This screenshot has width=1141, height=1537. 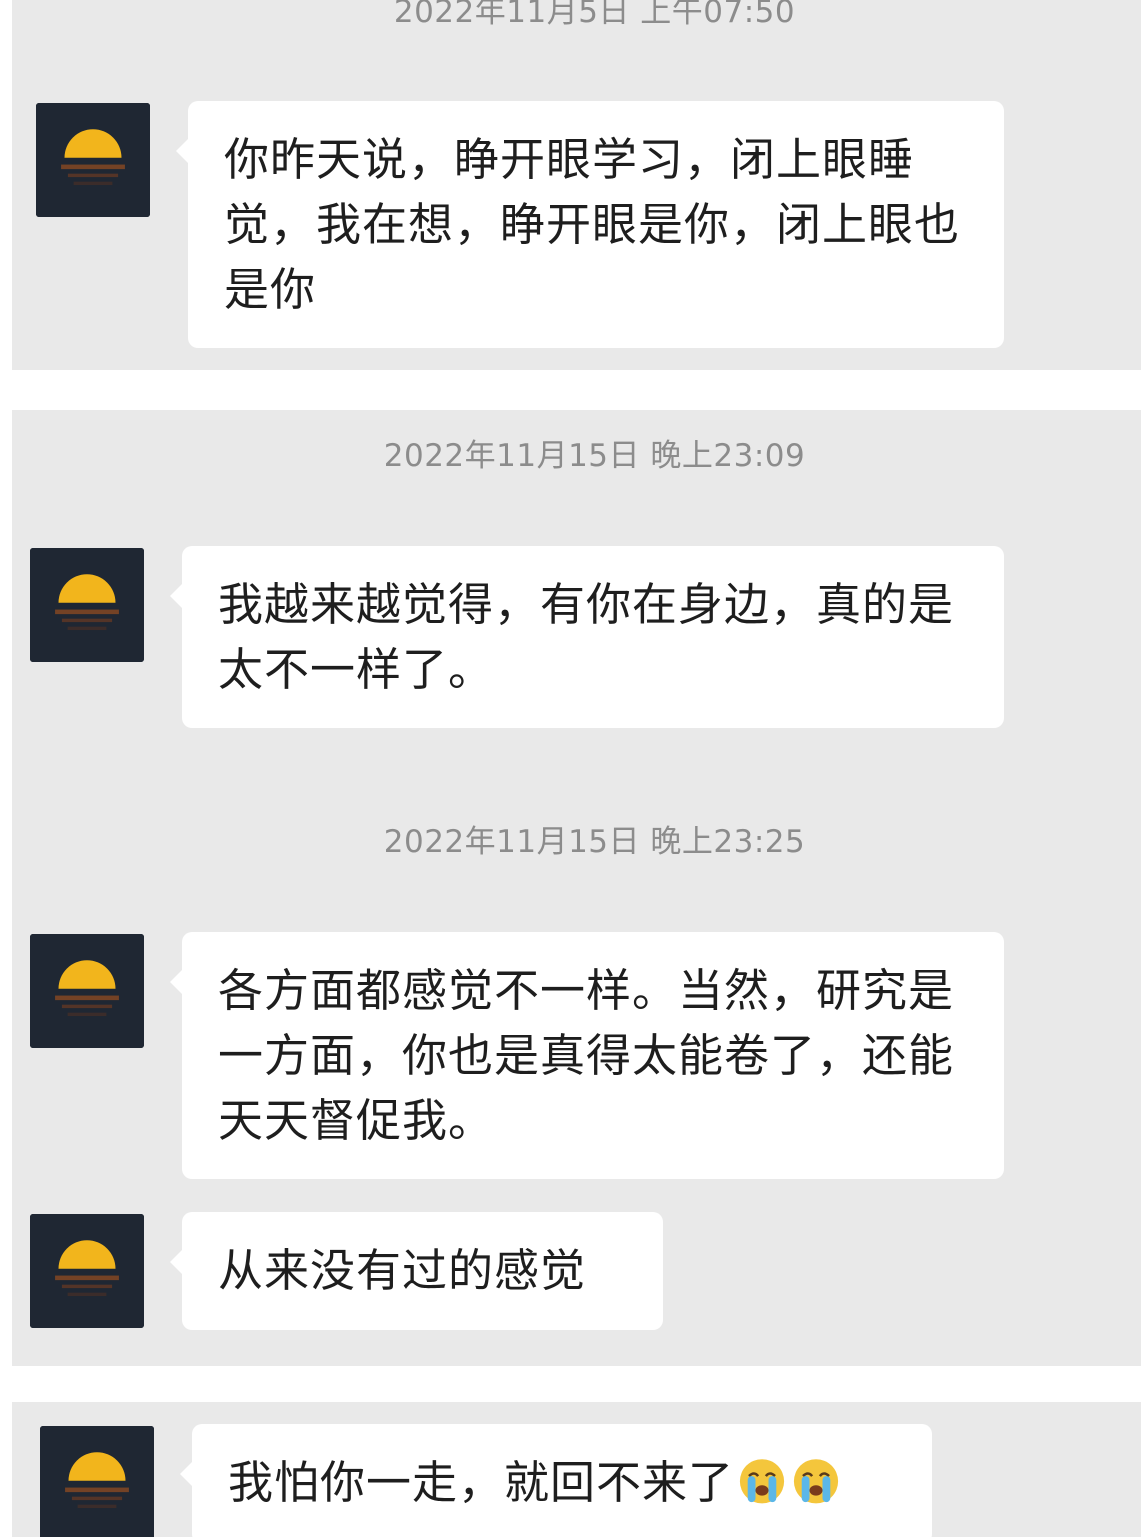 I want to click on chat-panel: 我怕你一走，就回不来了, so click(x=576, y=1469).